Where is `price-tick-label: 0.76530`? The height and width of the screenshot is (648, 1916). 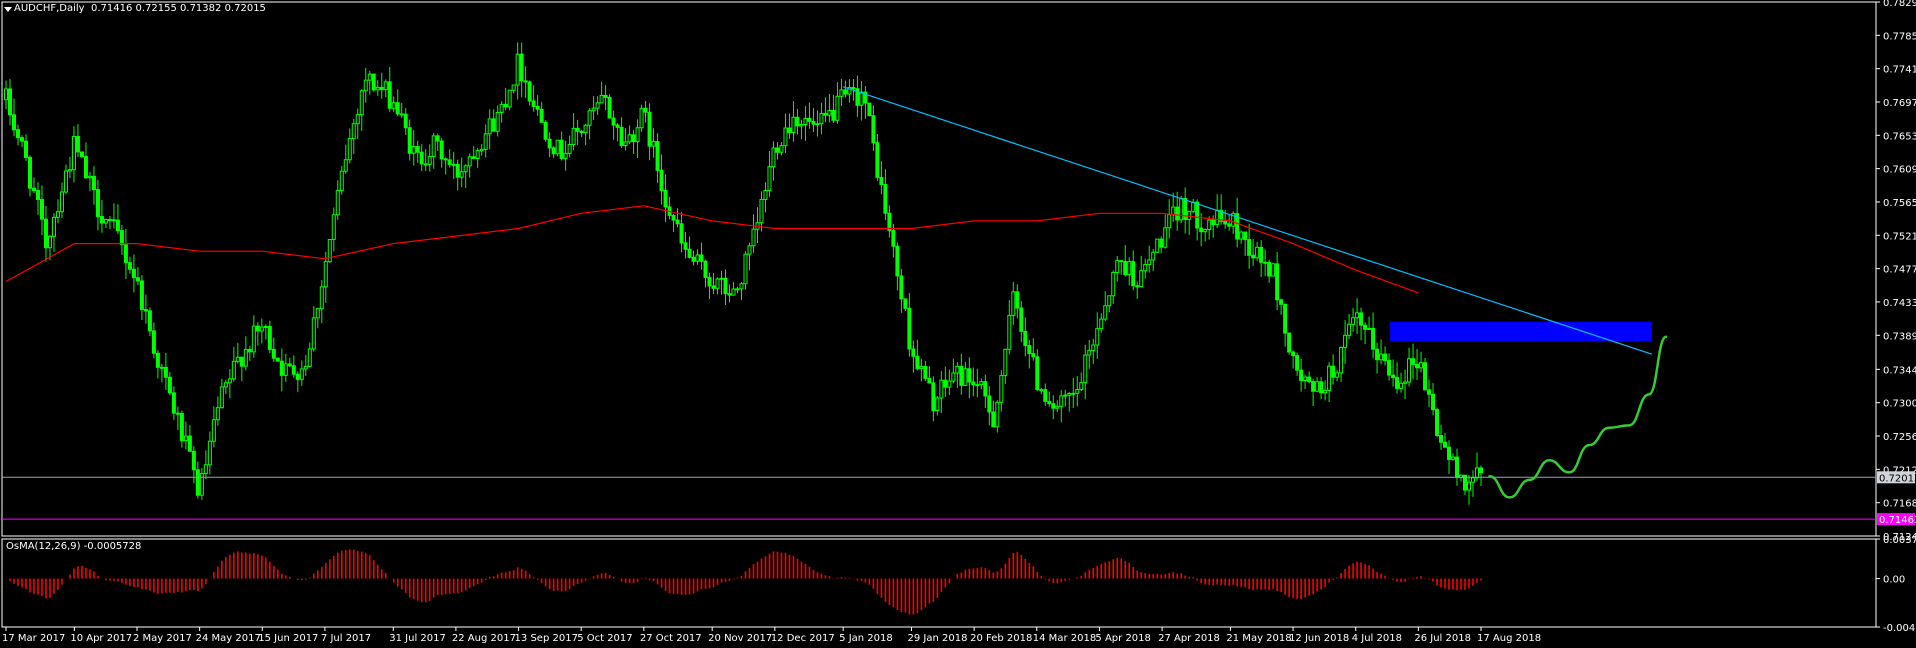 price-tick-label: 0.76530 is located at coordinates (1899, 136).